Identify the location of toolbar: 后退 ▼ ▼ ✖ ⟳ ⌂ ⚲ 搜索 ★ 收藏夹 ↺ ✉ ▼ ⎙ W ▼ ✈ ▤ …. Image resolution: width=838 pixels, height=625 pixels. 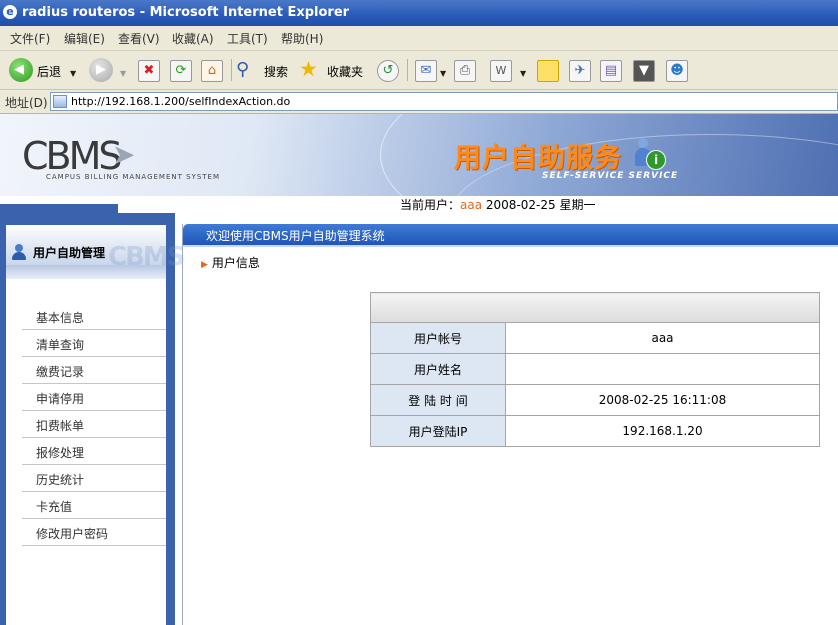
(419, 70).